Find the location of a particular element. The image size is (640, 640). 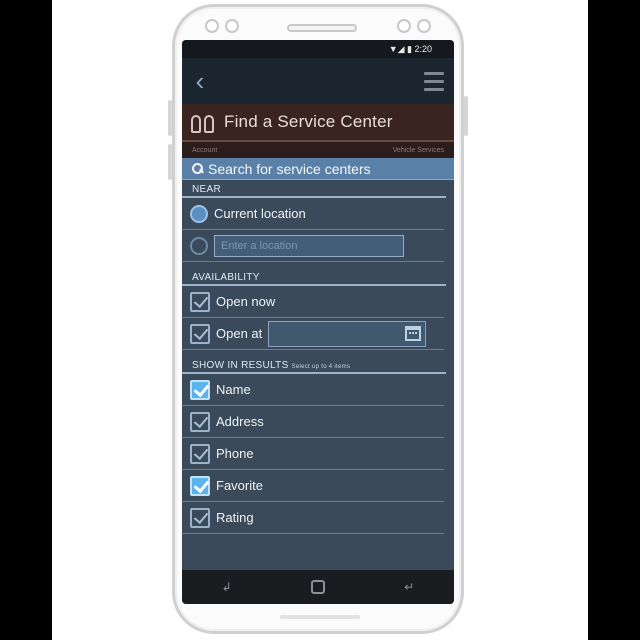

app-bar: ‹ is located at coordinates (318, 81).